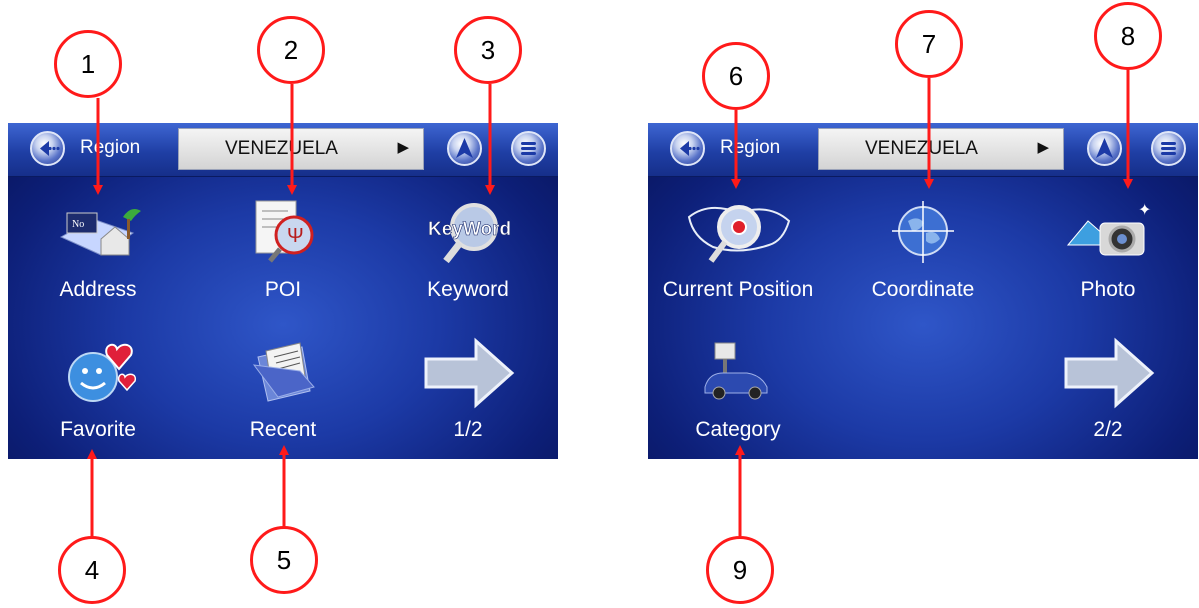  What do you see at coordinates (736, 76) in the screenshot?
I see `callout-6: 6` at bounding box center [736, 76].